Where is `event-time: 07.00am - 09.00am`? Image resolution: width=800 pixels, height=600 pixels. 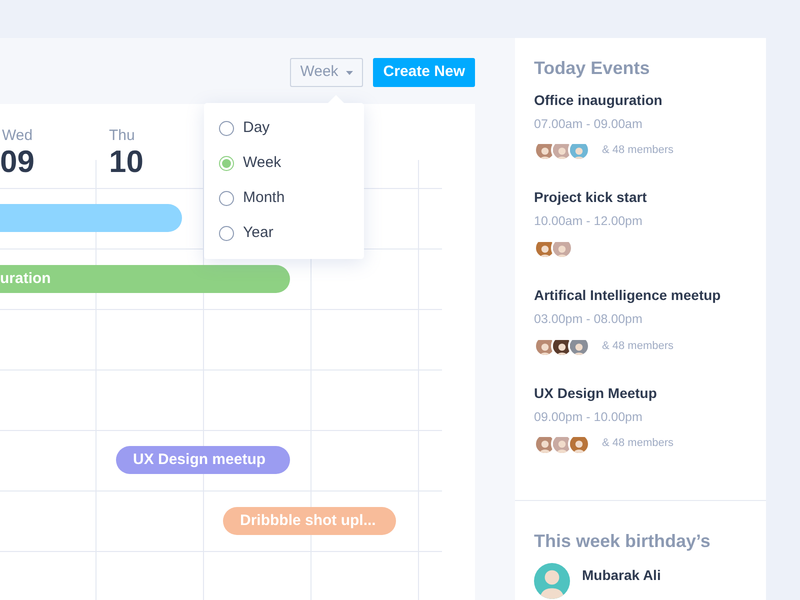
event-time: 07.00am - 09.00am is located at coordinates (589, 124).